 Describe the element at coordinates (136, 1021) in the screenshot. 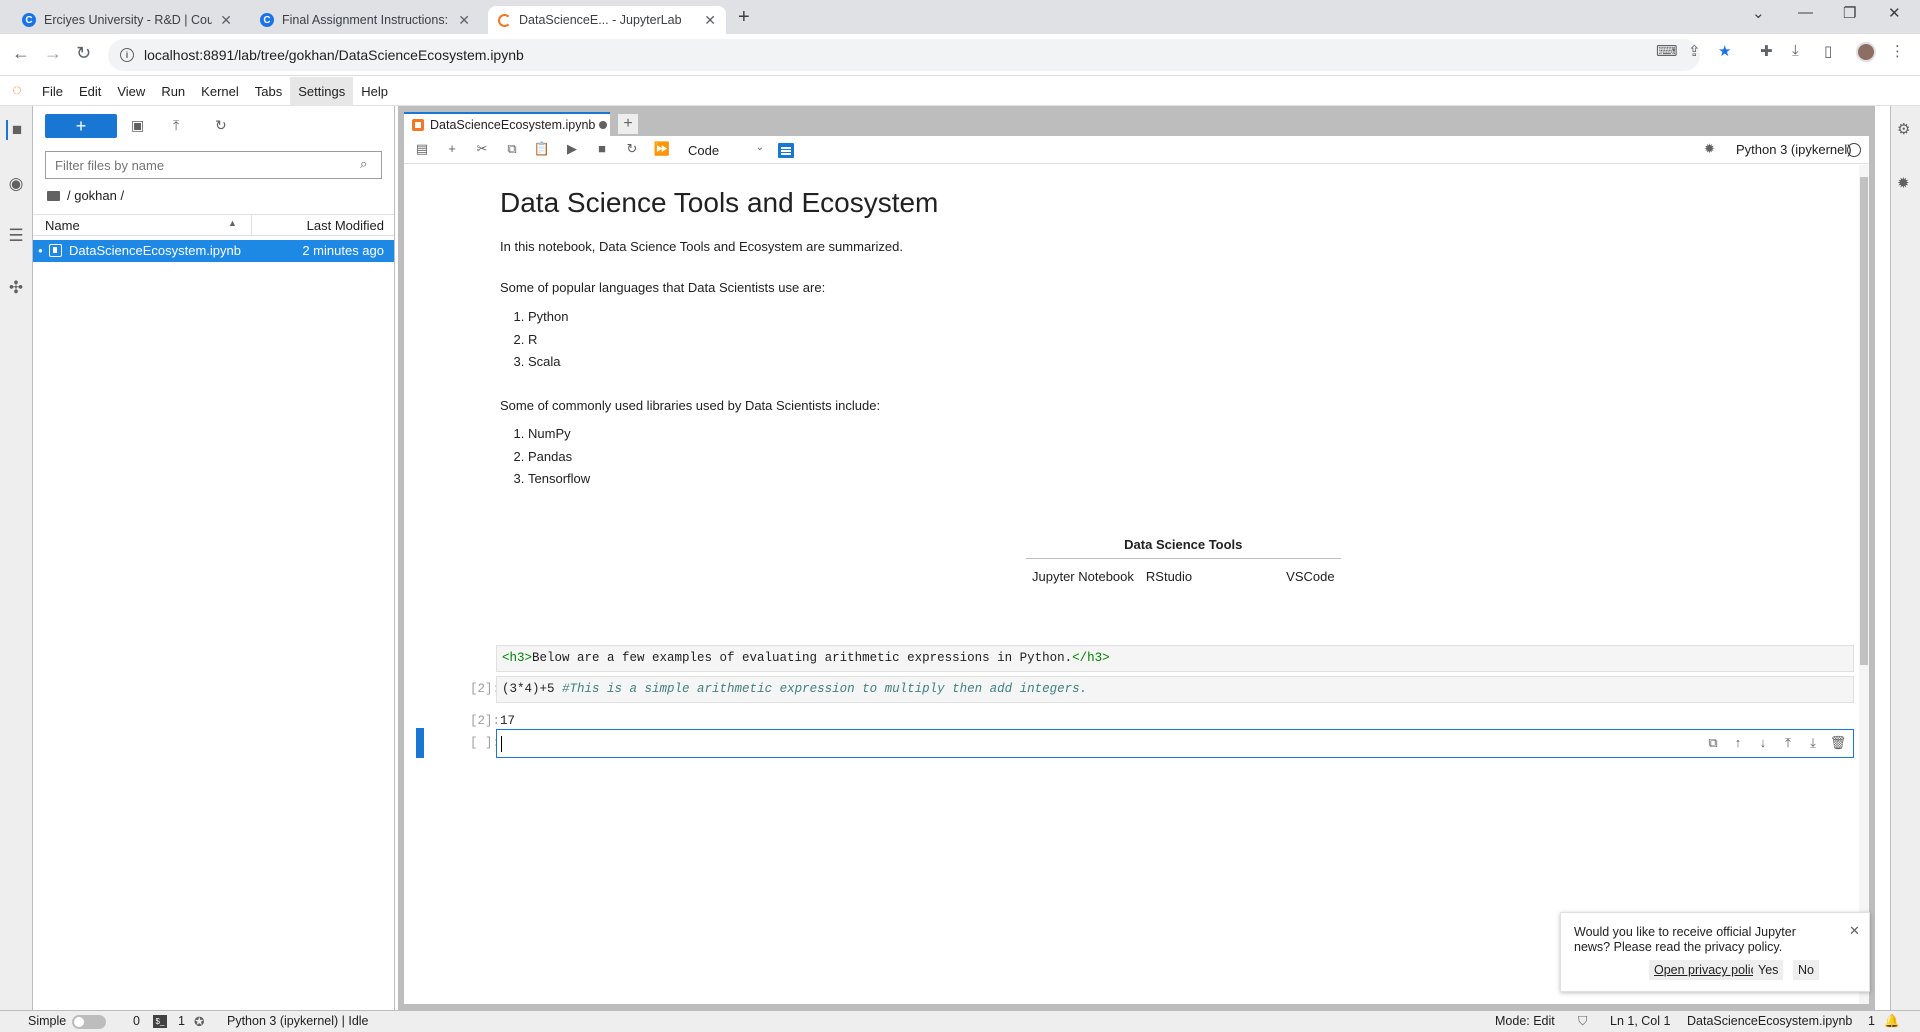

I see `running-kernels-count: 0` at that location.